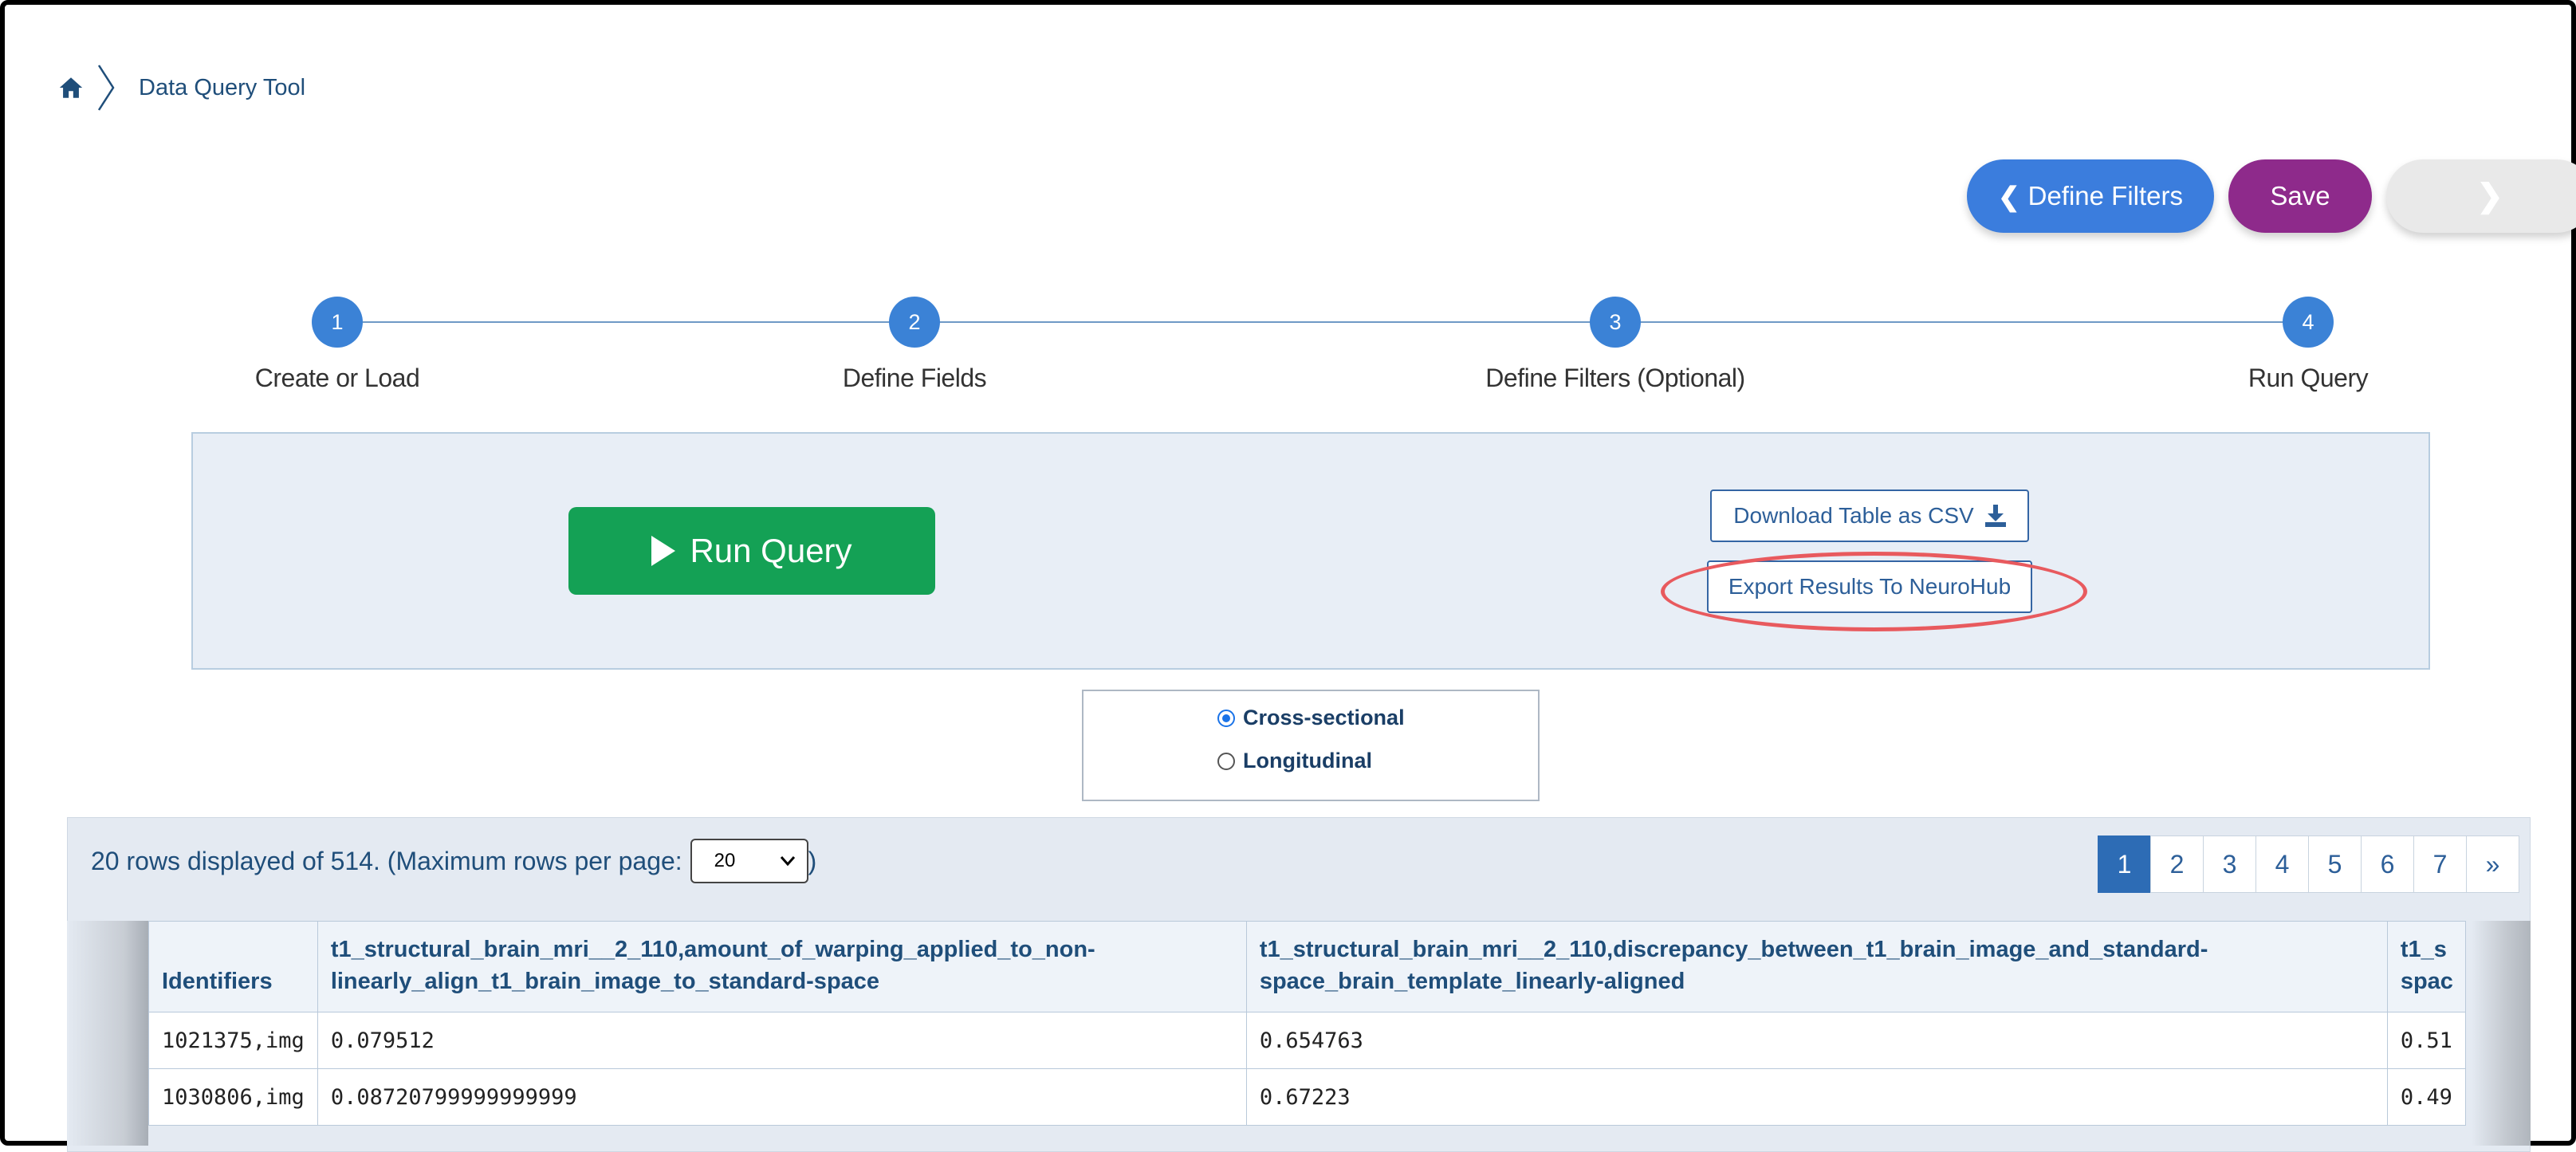 The height and width of the screenshot is (1152, 2576). What do you see at coordinates (915, 378) in the screenshot?
I see `step-2-label: Define Fields` at bounding box center [915, 378].